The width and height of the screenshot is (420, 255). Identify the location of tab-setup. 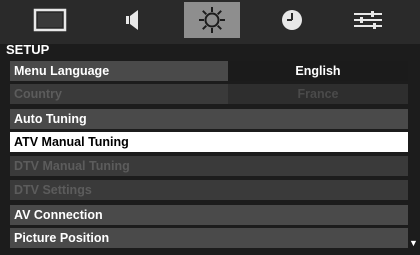
(212, 20).